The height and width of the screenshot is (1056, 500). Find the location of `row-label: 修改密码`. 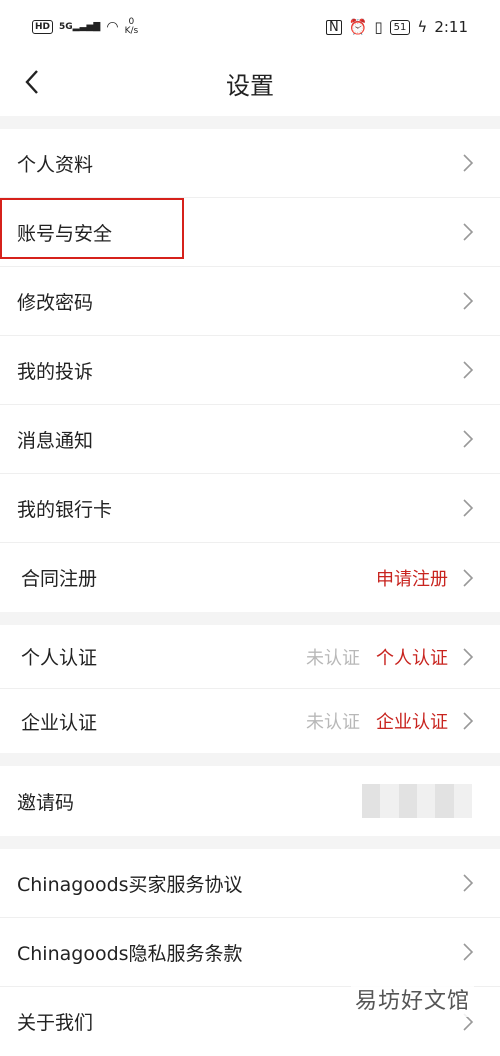

row-label: 修改密码 is located at coordinates (55, 302).